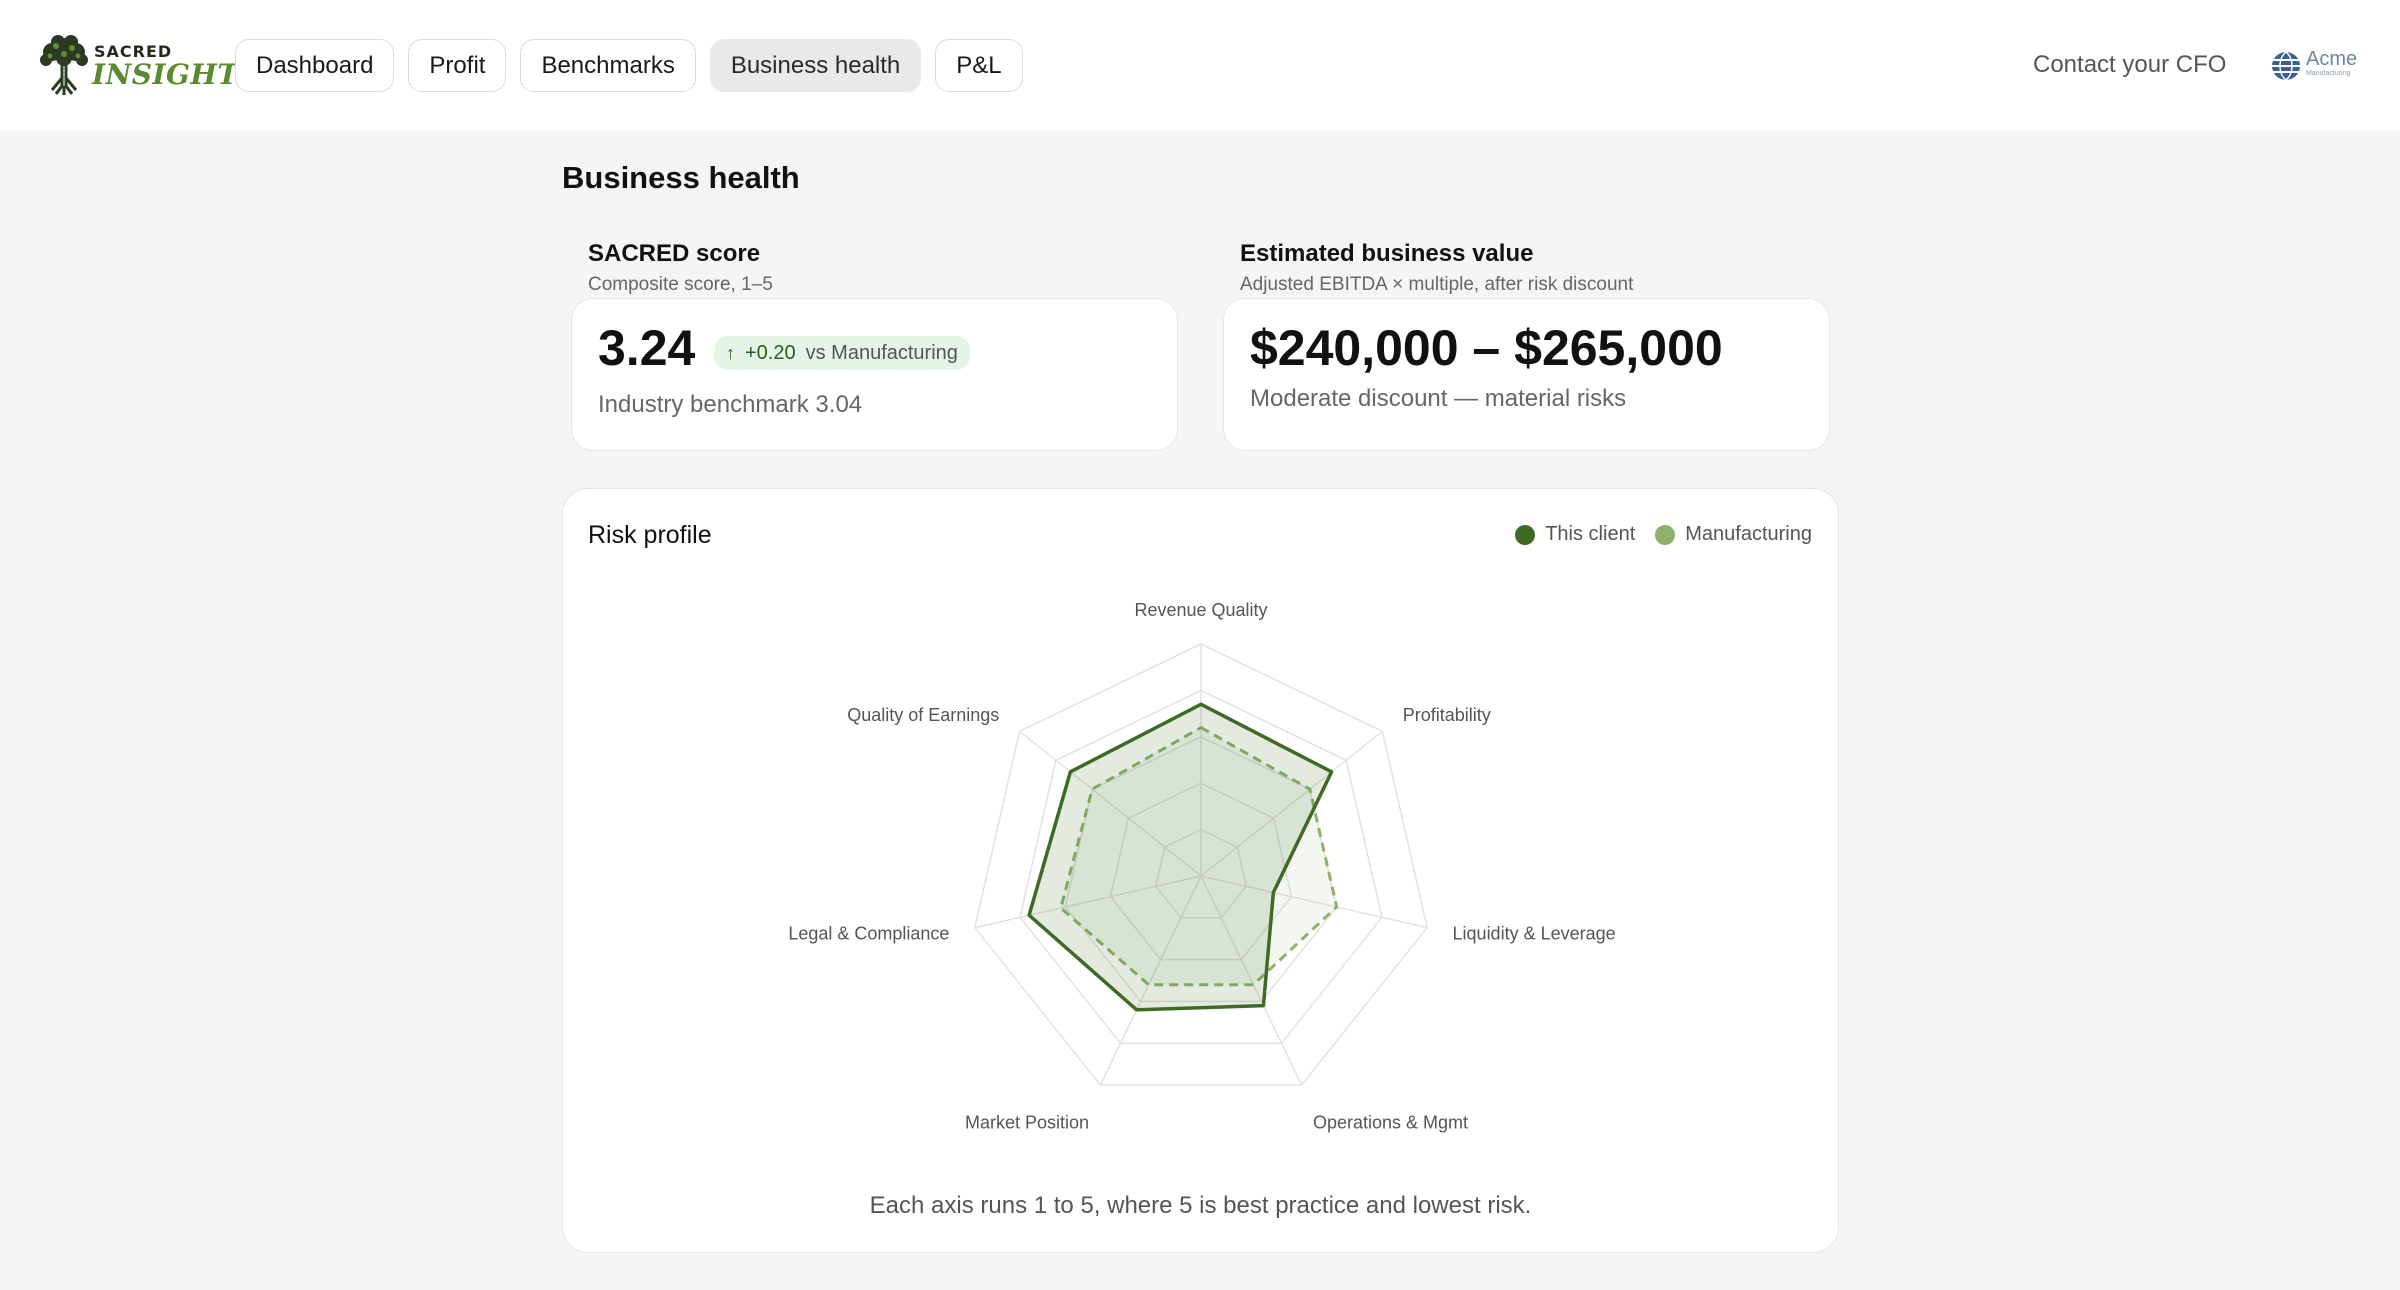 Image resolution: width=2400 pixels, height=1290 pixels. I want to click on radar-axis-label: Legal & Compliance, so click(868, 933).